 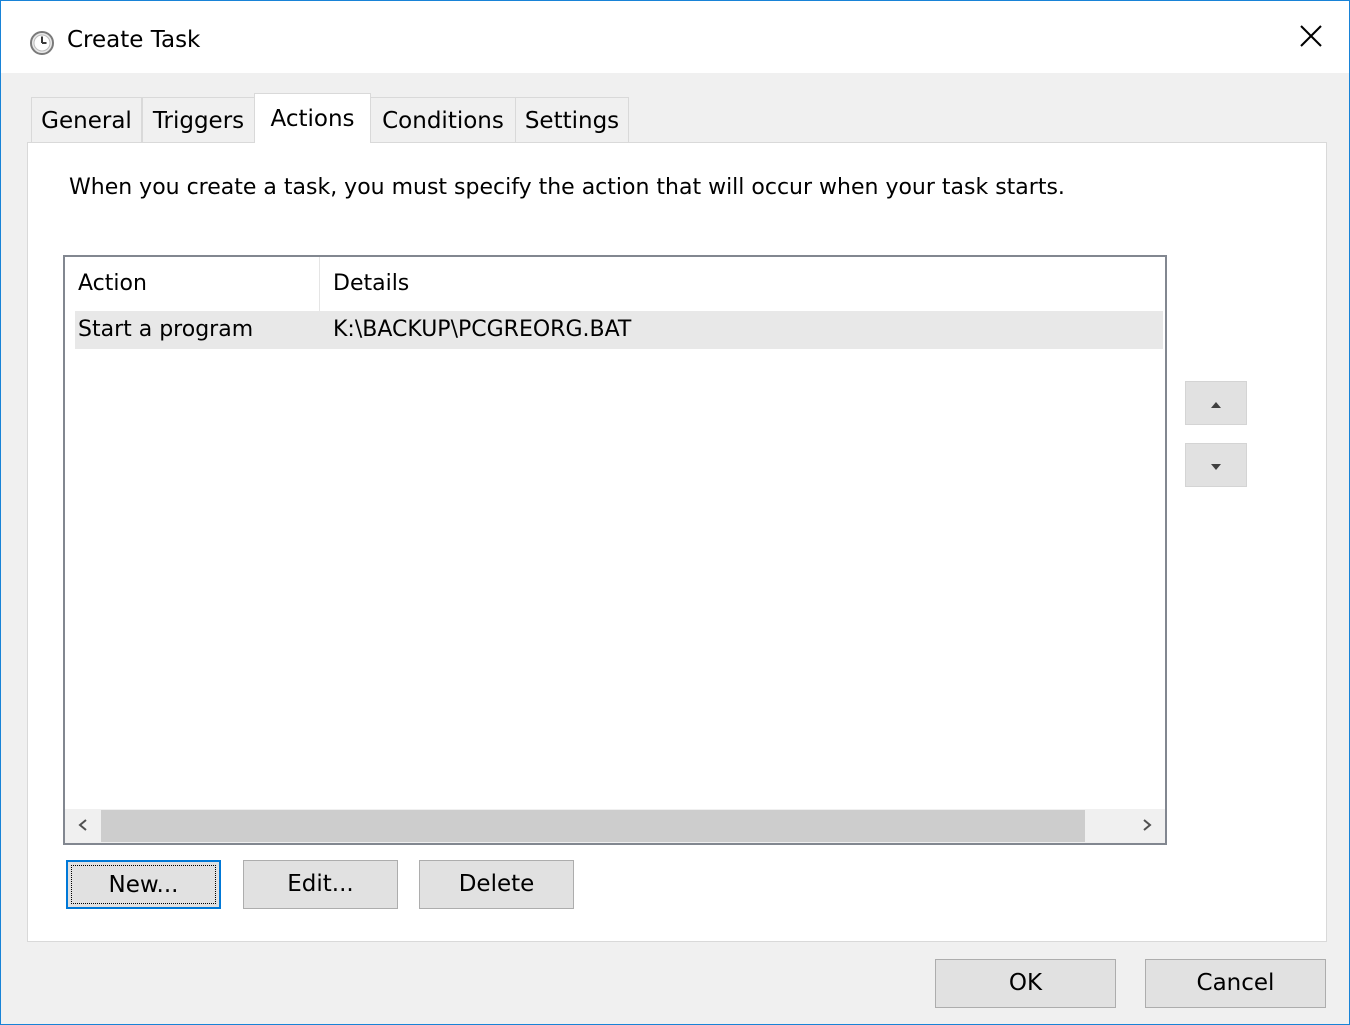 I want to click on cancel-button: Cancel, so click(x=1235, y=983).